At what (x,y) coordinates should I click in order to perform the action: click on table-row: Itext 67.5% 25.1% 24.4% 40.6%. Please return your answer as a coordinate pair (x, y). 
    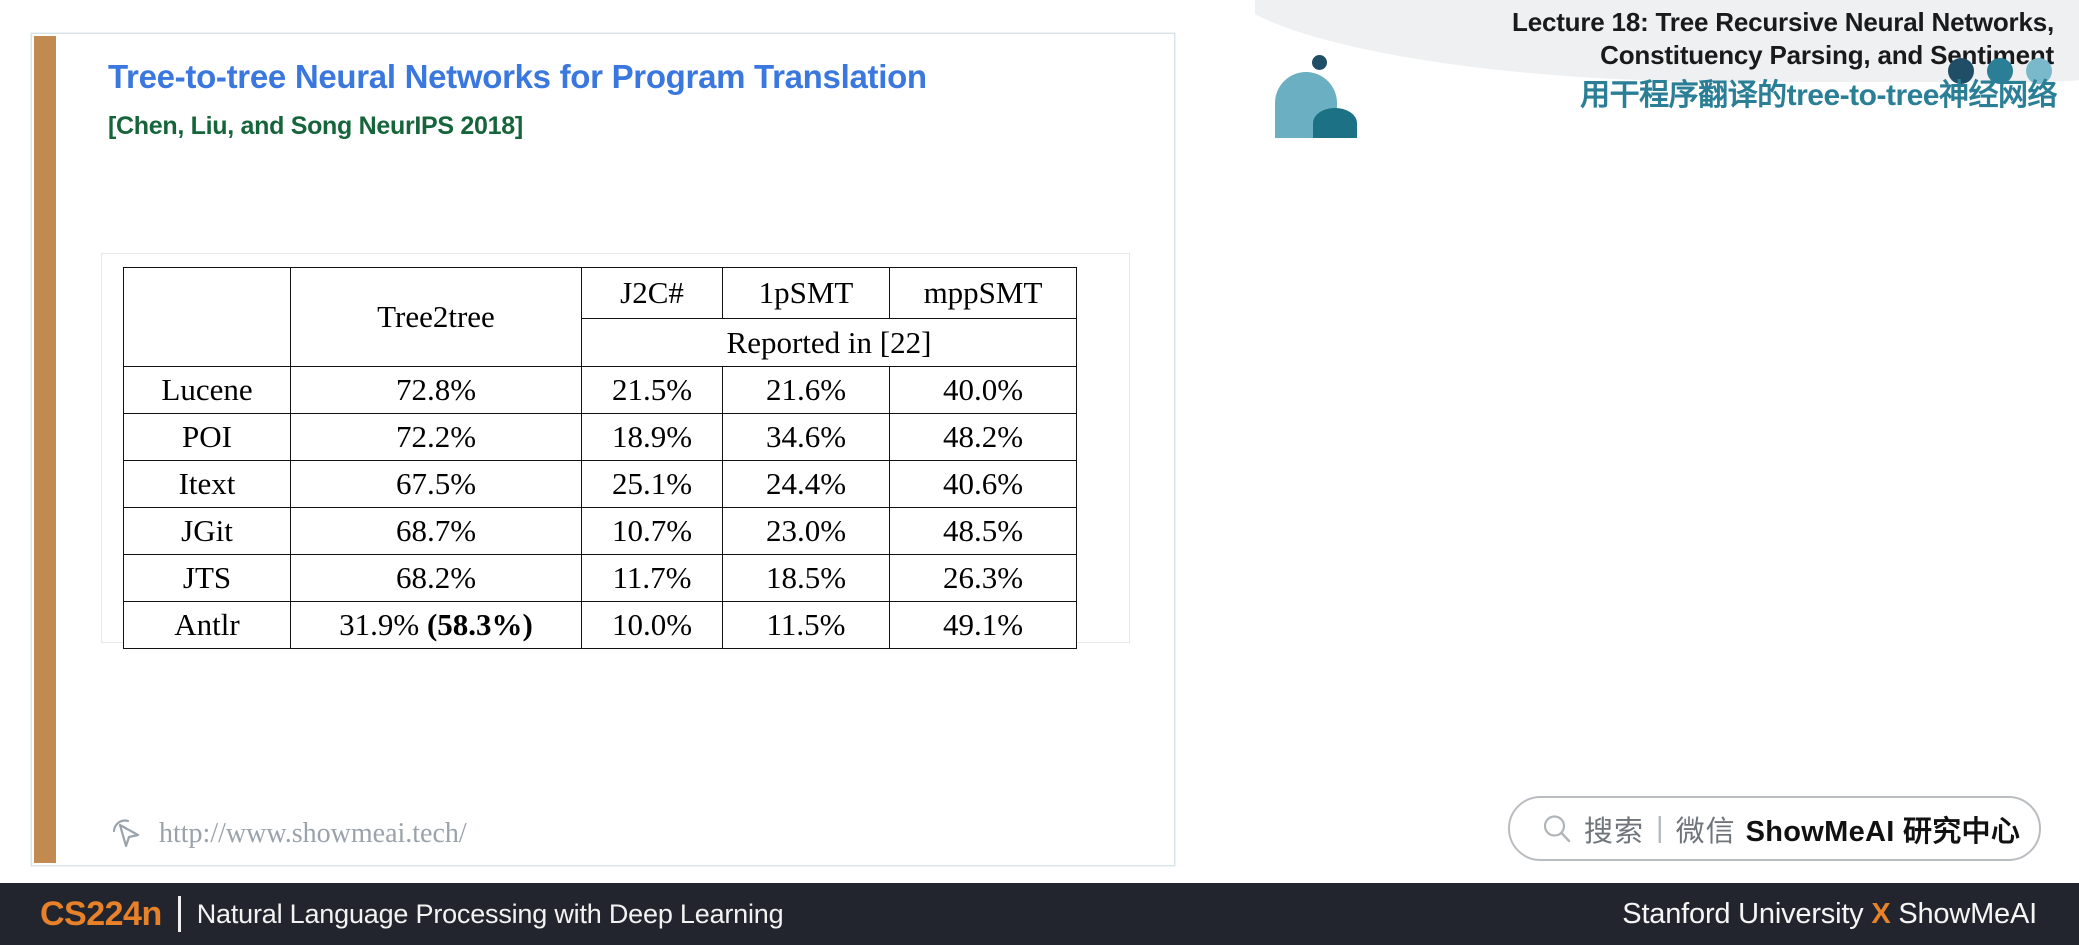
    Looking at the image, I should click on (600, 484).